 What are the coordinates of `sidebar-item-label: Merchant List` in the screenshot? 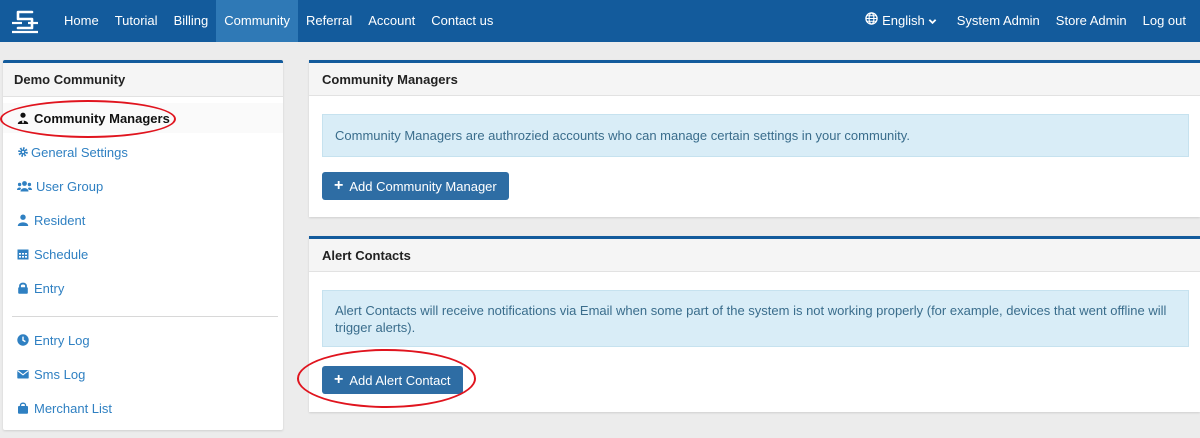 It's located at (73, 408).